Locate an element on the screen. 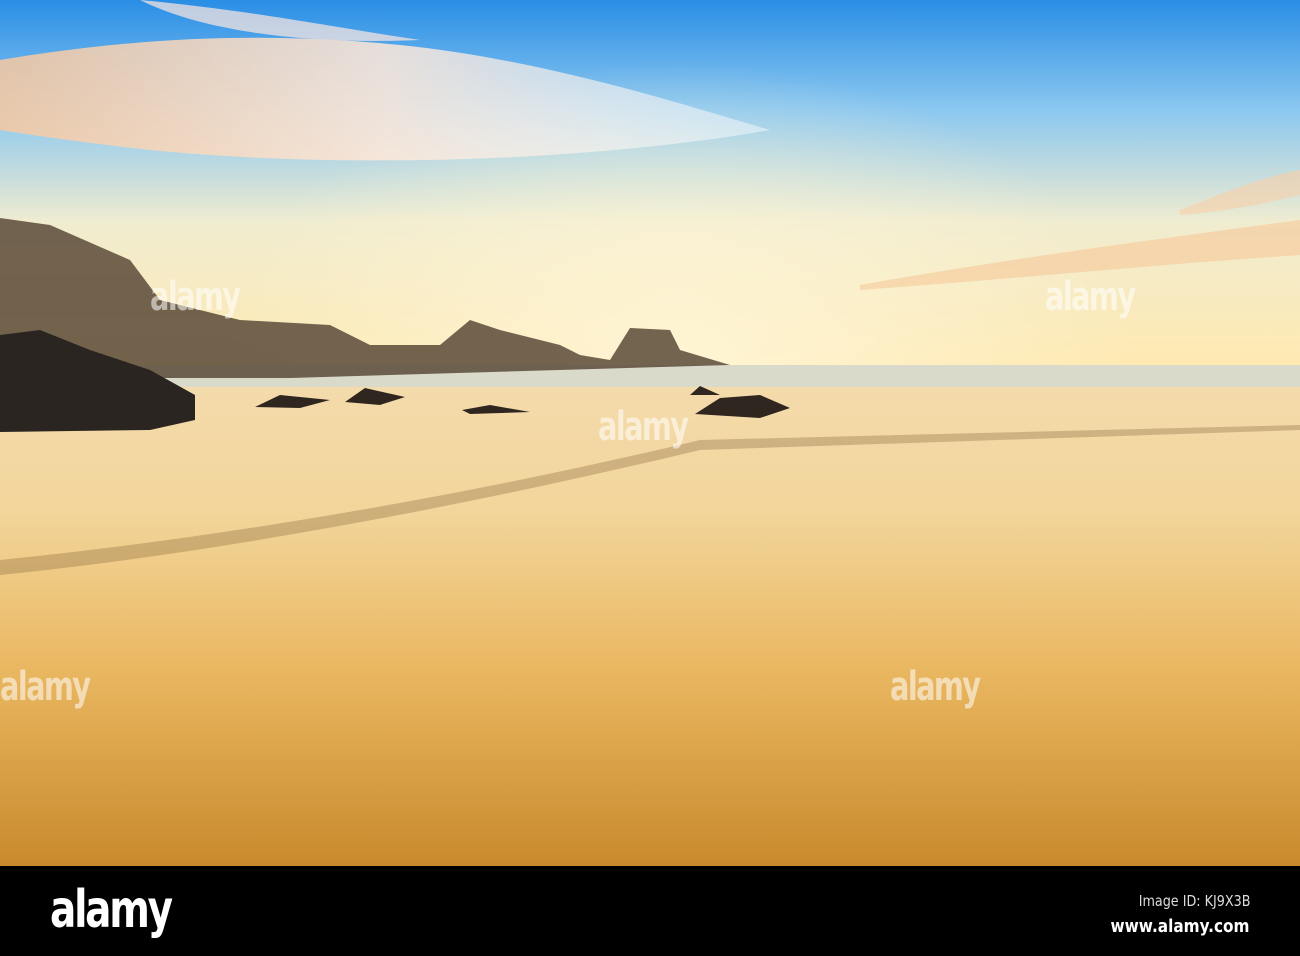 Image resolution: width=1300 pixels, height=956 pixels. alamy-logo: alamy is located at coordinates (111, 910).